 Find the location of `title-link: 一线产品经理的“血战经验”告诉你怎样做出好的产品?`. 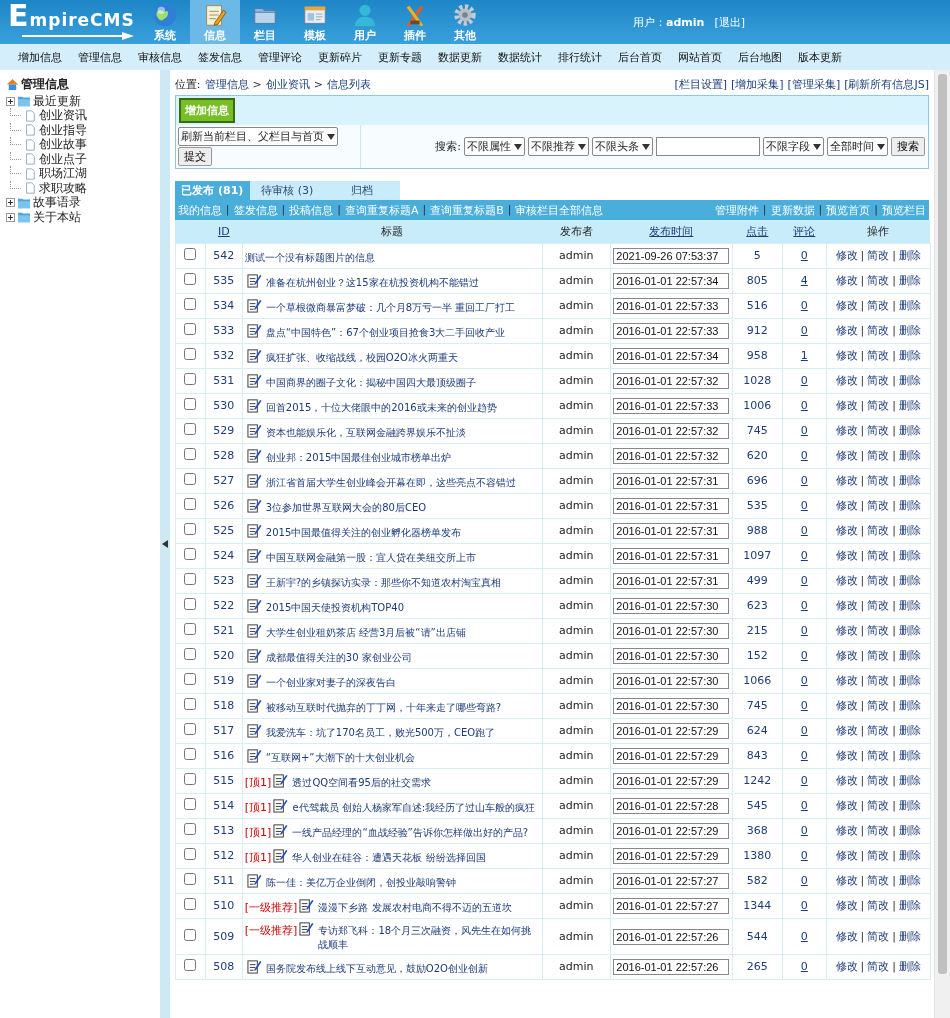

title-link: 一线产品经理的“血战经验”告诉你怎样做出好的产品? is located at coordinates (416, 832).